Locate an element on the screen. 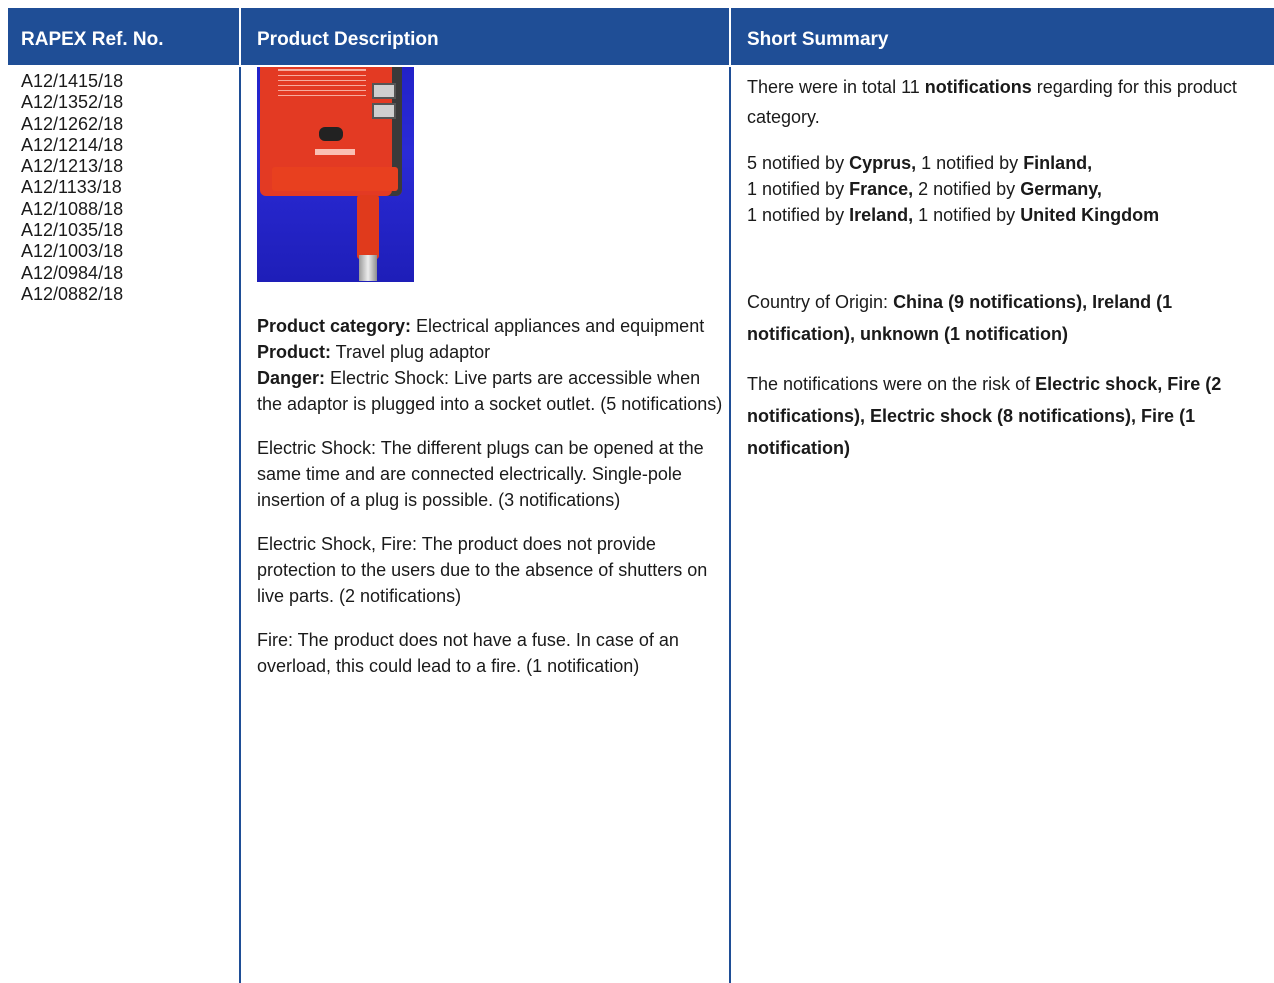  ref-number: A12/0984/18 is located at coordinates (72, 272).